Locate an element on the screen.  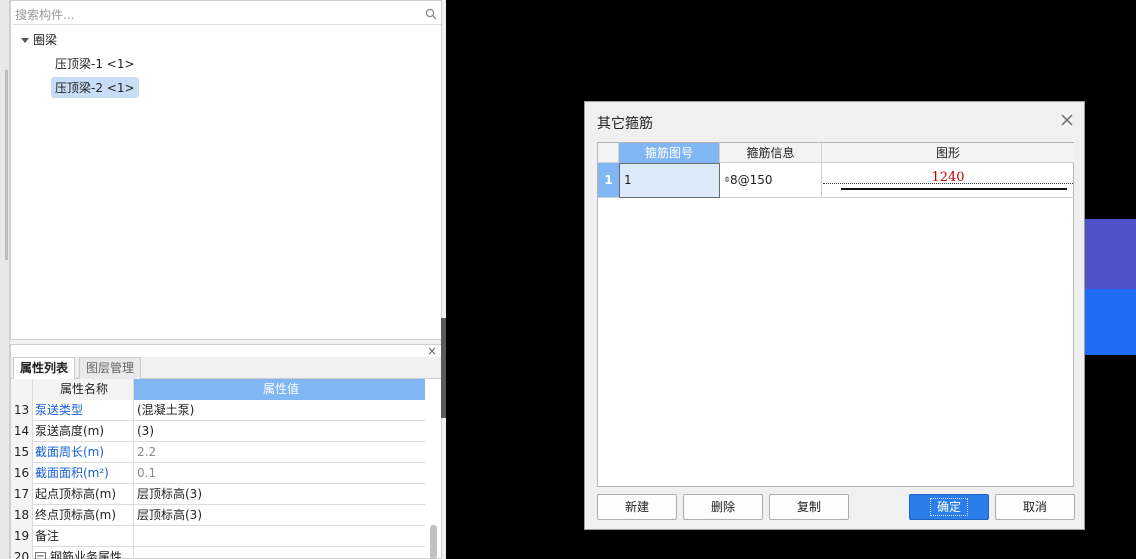
ok-button-label: 确定 is located at coordinates (948, 507).